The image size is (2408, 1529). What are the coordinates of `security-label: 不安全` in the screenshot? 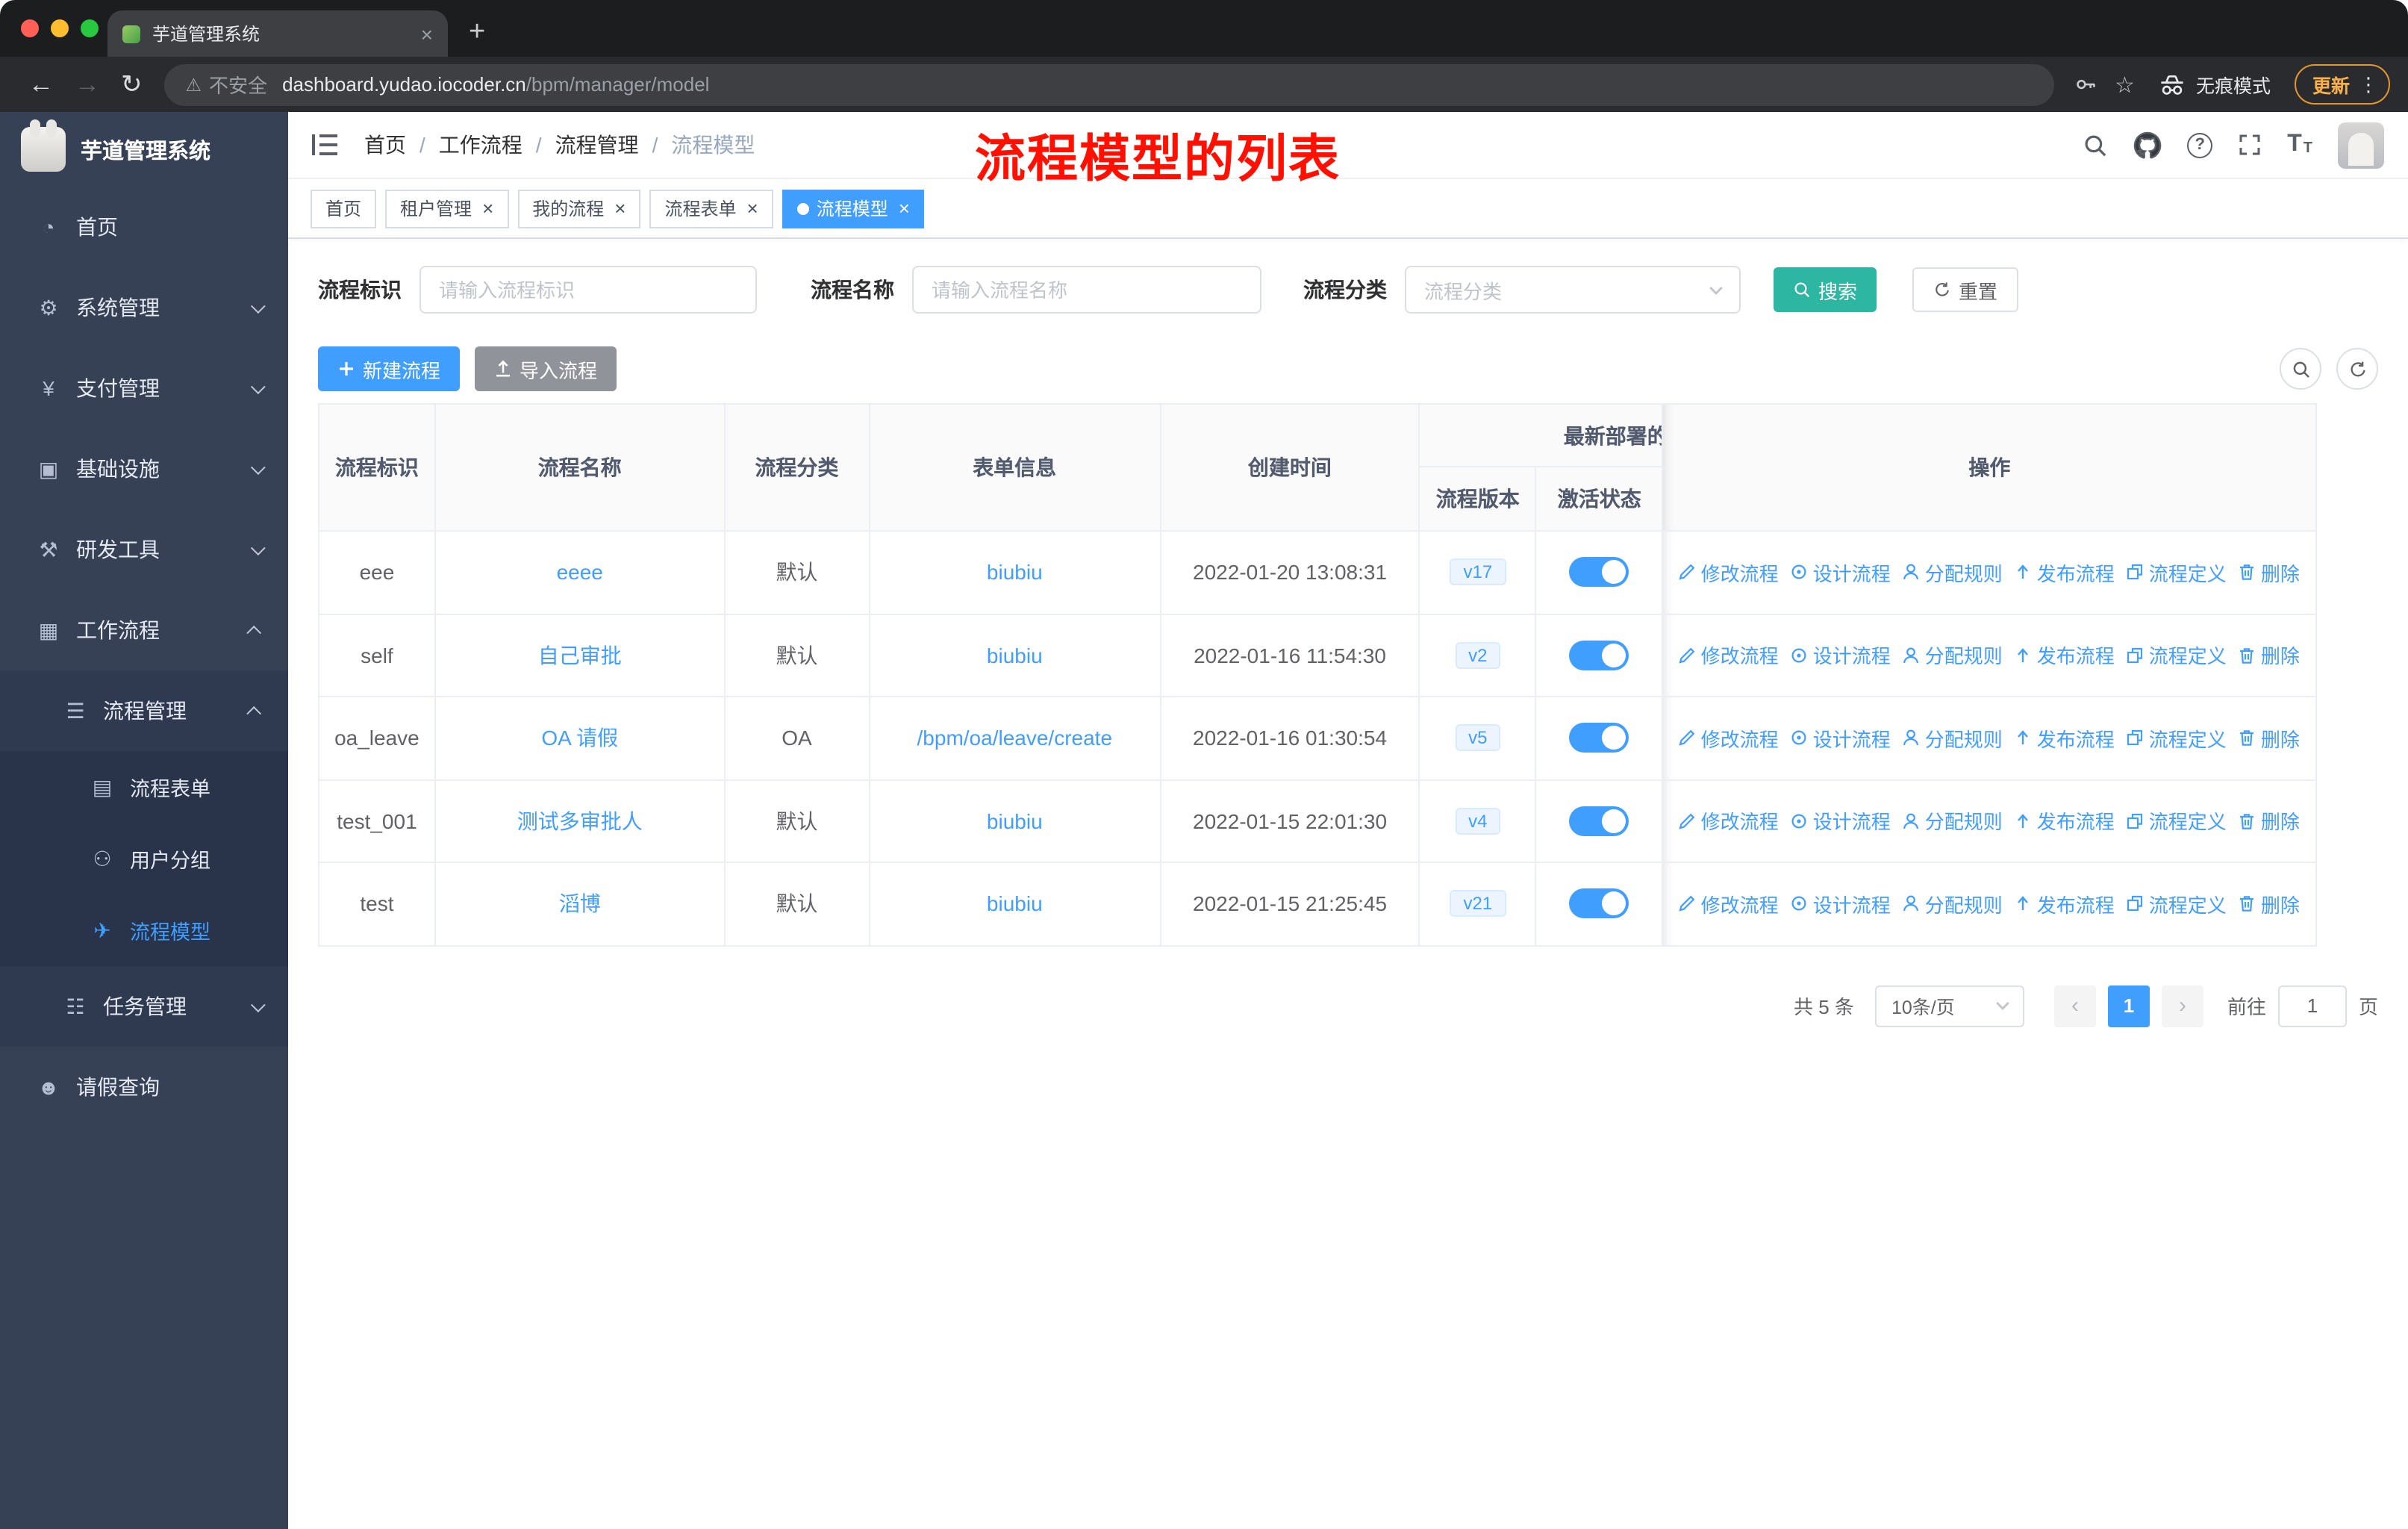 It's located at (238, 84).